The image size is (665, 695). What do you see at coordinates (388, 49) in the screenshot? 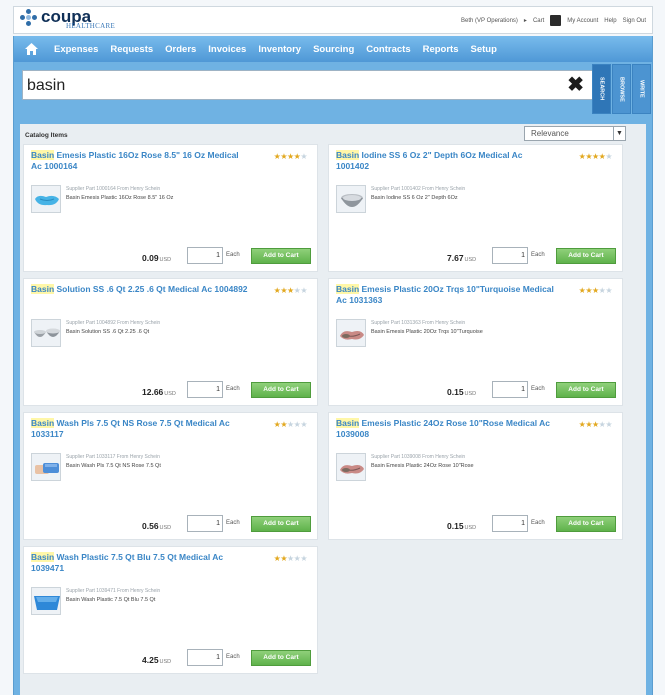
I see `nav-contracts: Contracts` at bounding box center [388, 49].